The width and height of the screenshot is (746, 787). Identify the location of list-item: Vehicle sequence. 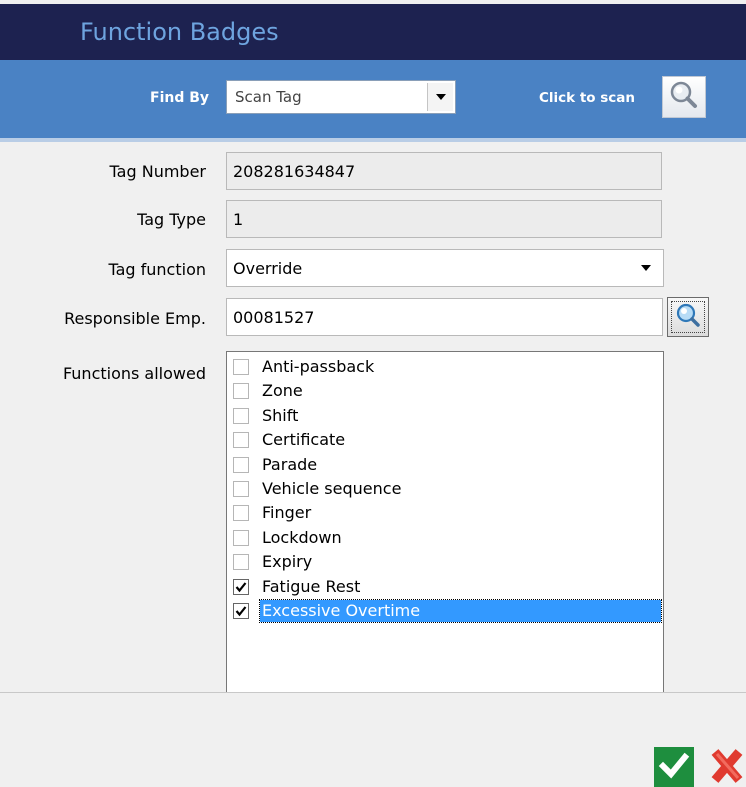
(447, 489).